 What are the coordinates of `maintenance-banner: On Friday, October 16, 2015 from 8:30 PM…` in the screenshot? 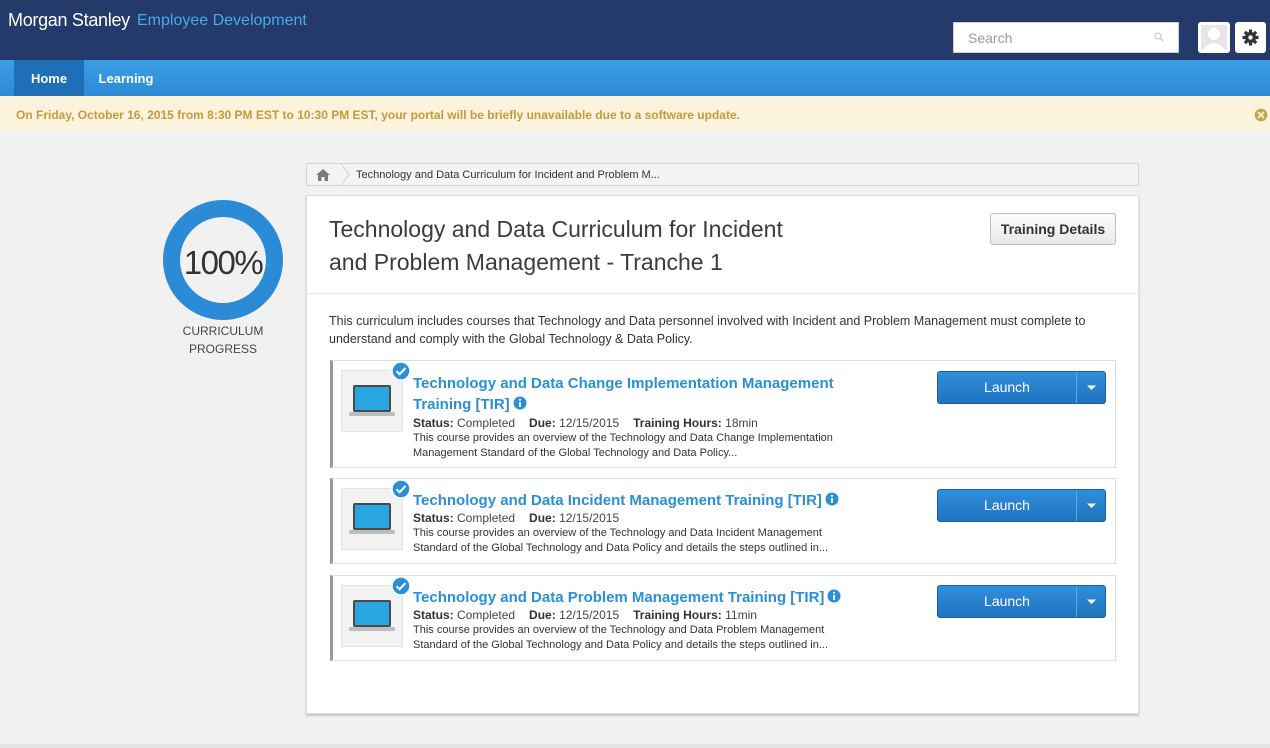 It's located at (635, 113).